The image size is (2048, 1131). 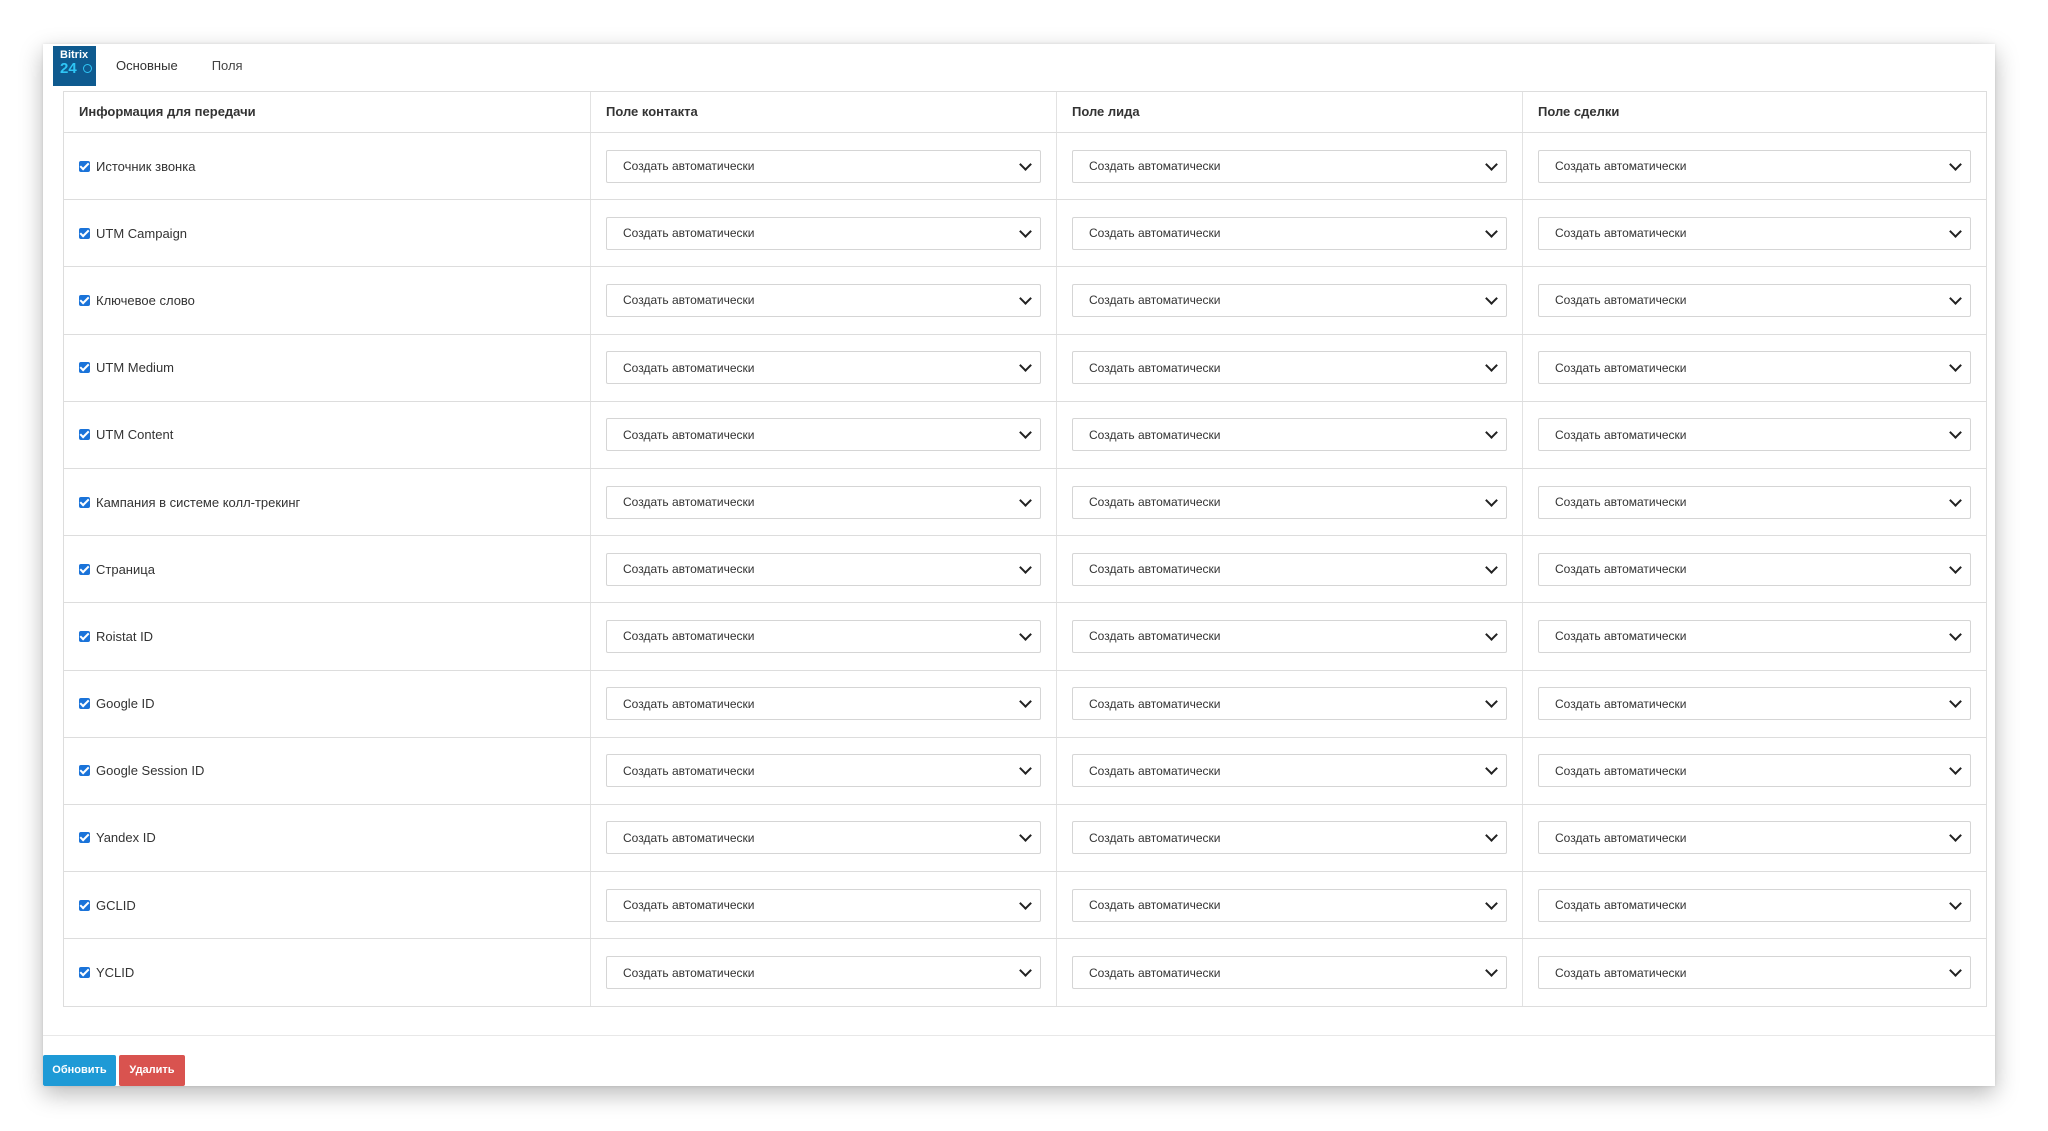 What do you see at coordinates (79, 1070) in the screenshot?
I see `update-button: Обновить` at bounding box center [79, 1070].